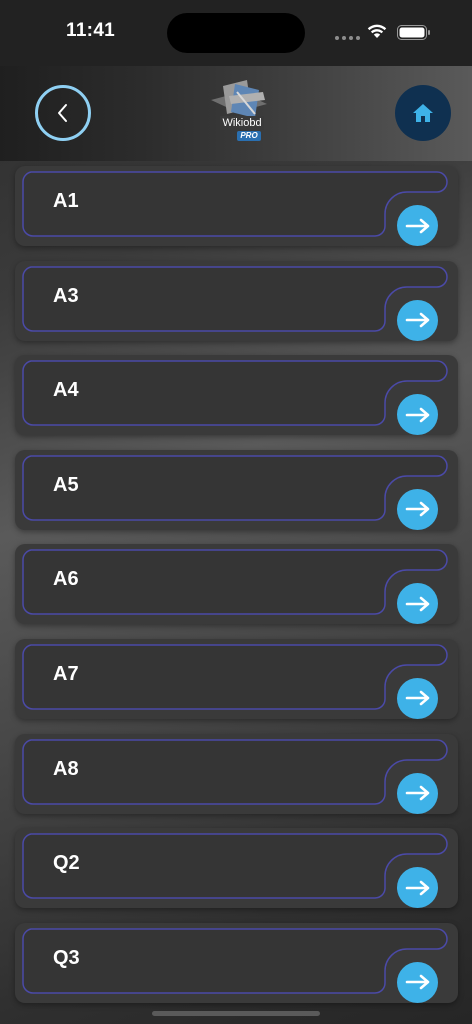 The height and width of the screenshot is (1024, 472). I want to click on list-item: A8, so click(236, 773).